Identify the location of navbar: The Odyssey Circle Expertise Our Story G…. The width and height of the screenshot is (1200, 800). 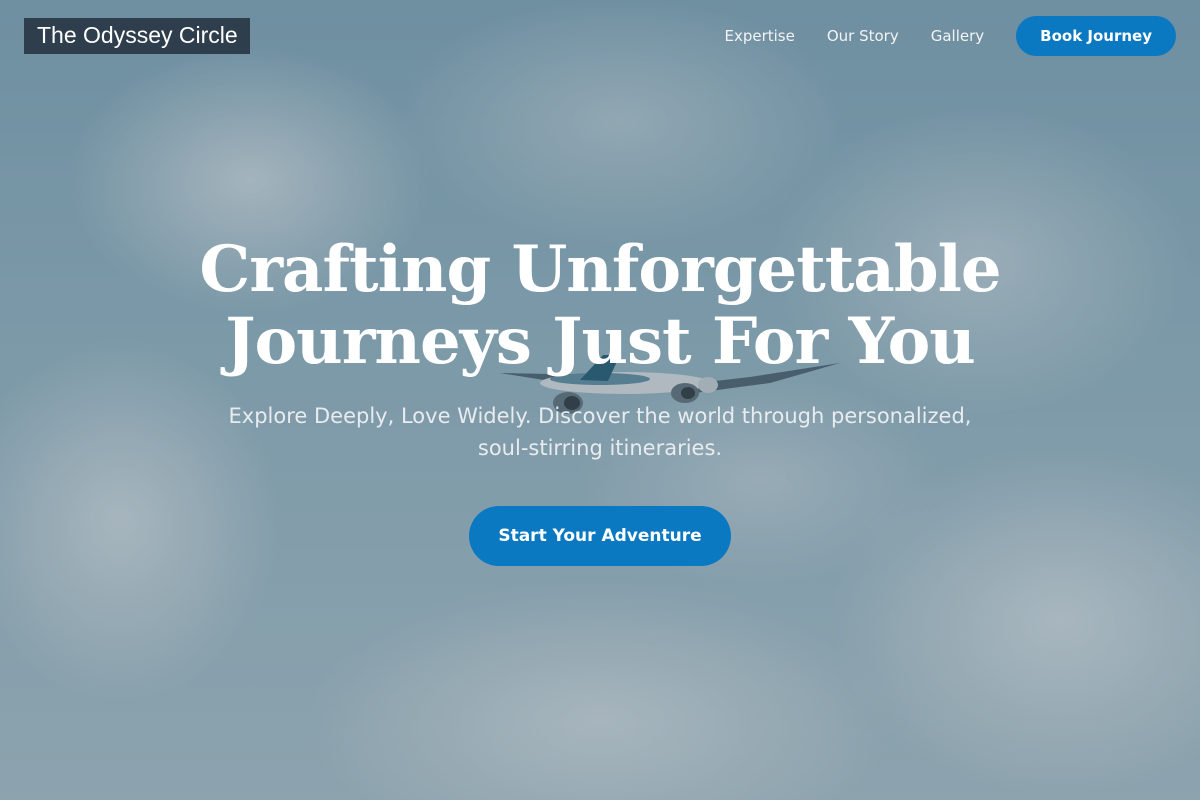
(600, 36).